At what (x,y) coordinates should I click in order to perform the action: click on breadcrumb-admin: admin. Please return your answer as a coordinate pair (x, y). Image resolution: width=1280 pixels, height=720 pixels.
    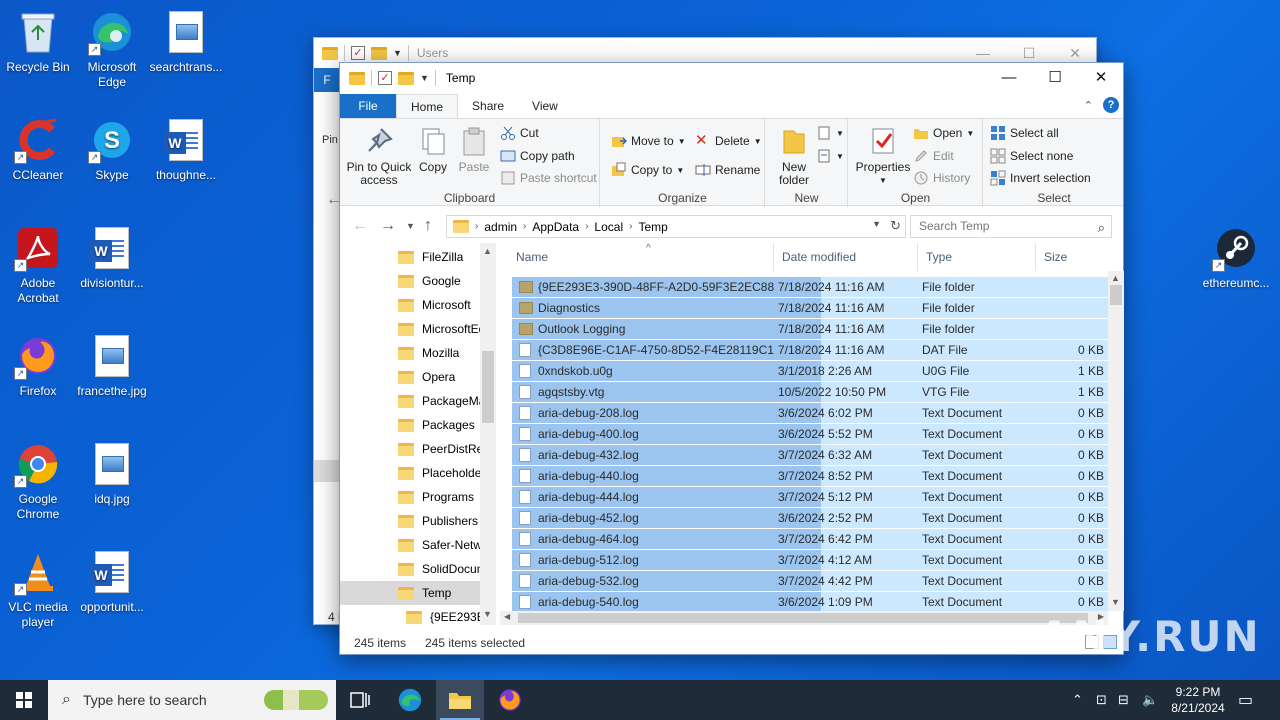
    Looking at the image, I should click on (500, 227).